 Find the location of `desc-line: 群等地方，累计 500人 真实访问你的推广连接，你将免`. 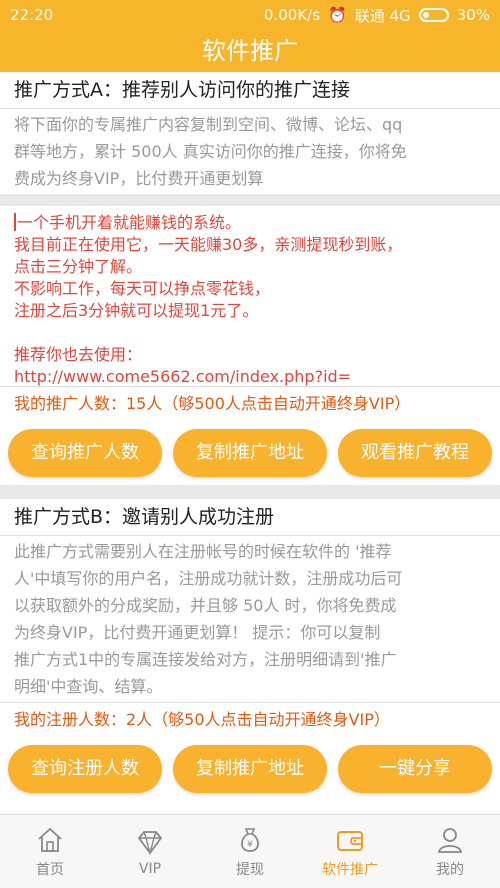

desc-line: 群等地方，累计 500人 真实访问你的推广连接，你将免 is located at coordinates (210, 151).